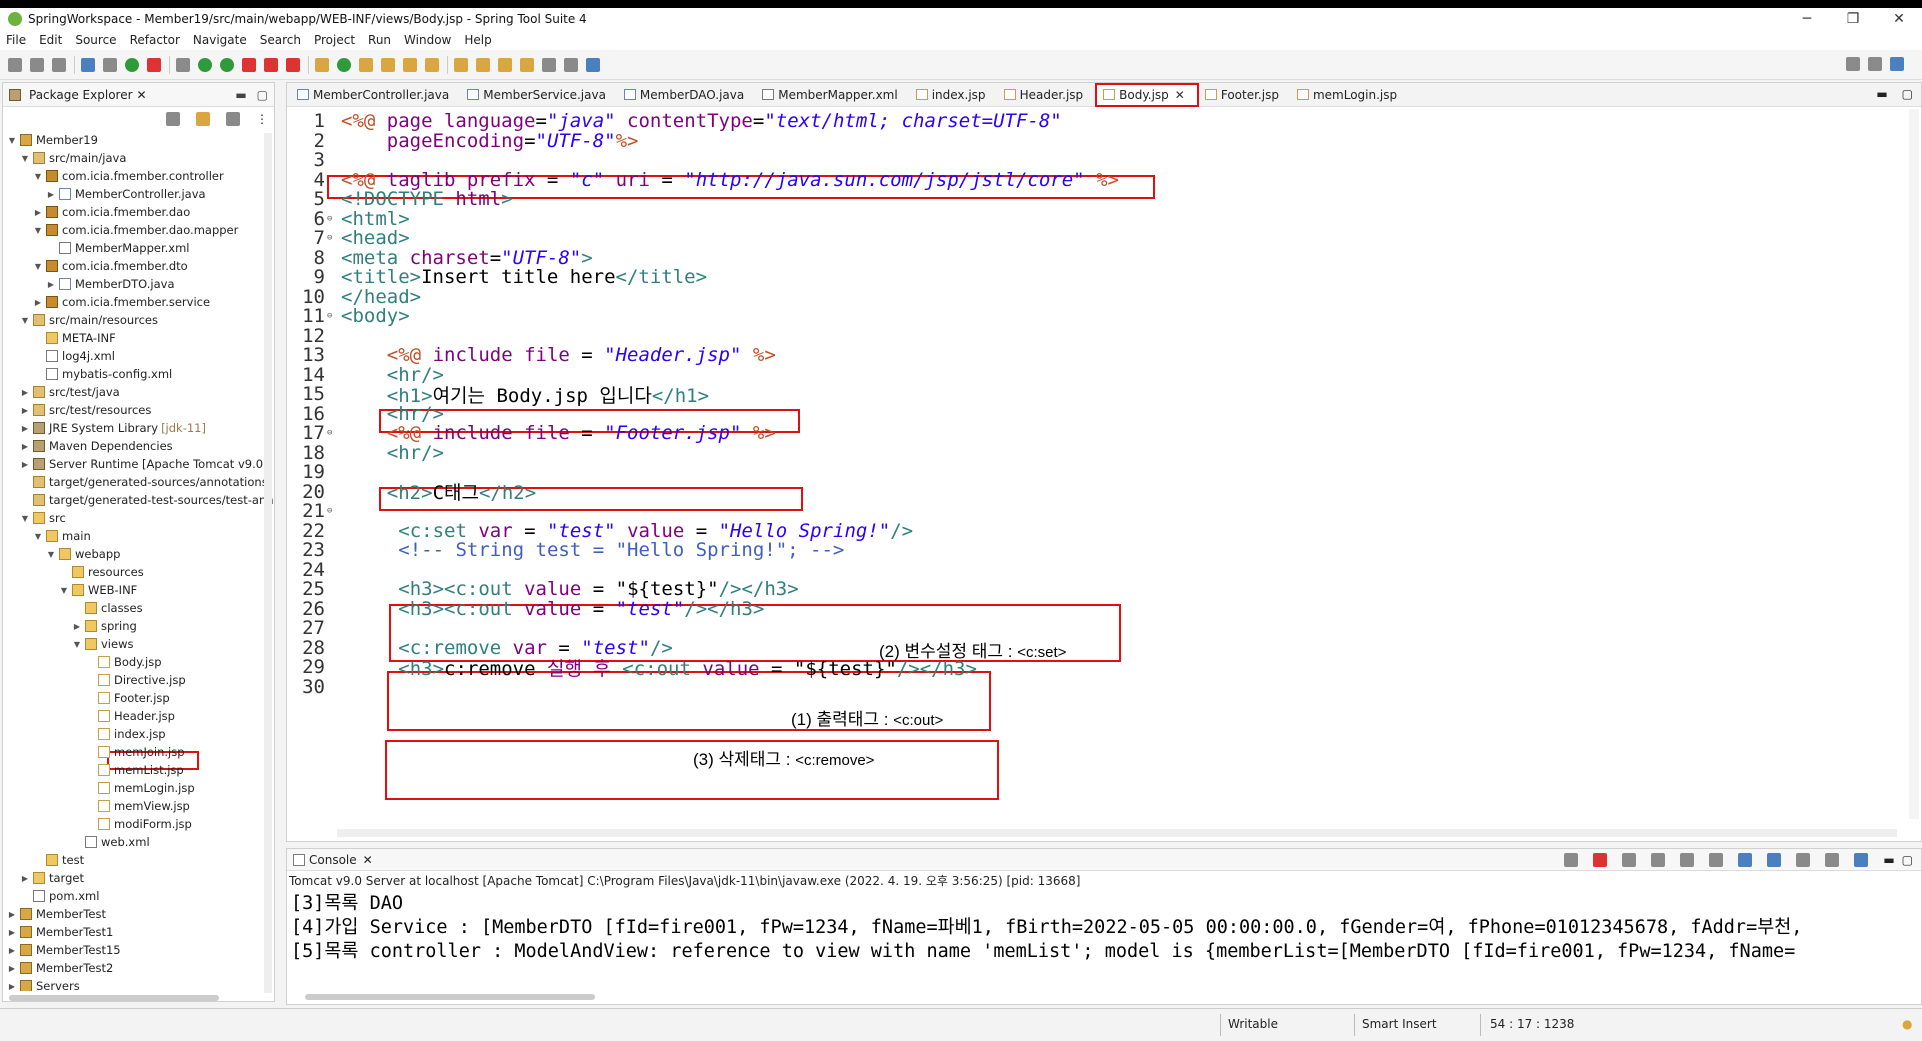 The width and height of the screenshot is (1922, 1041). What do you see at coordinates (233, 119) in the screenshot?
I see `filter-icon` at bounding box center [233, 119].